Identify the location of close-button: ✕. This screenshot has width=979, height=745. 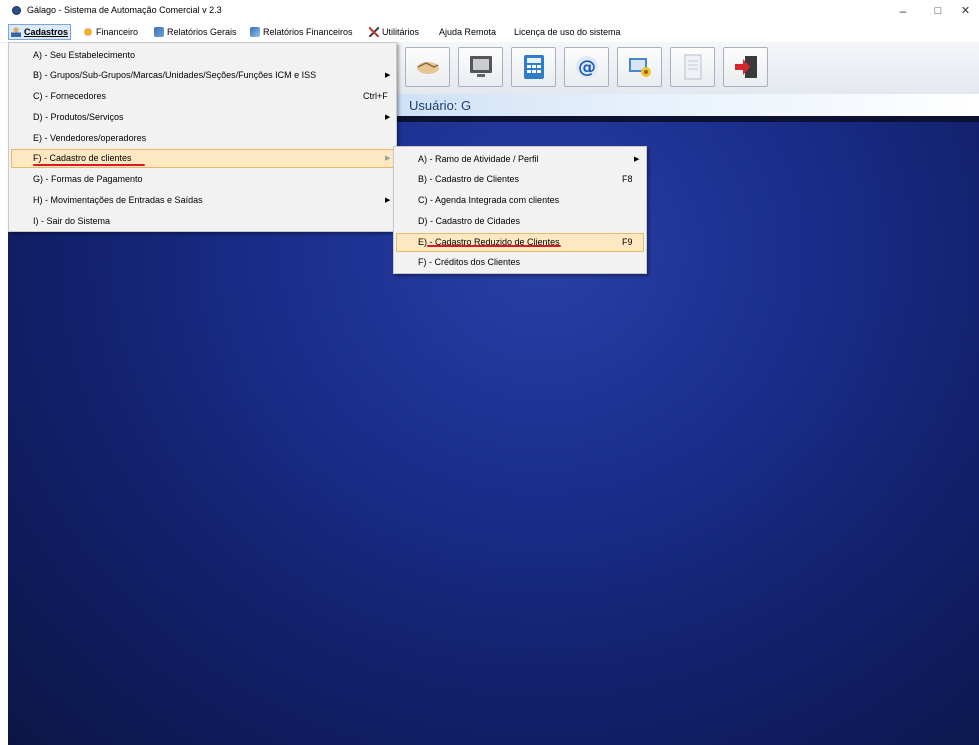
(965, 11).